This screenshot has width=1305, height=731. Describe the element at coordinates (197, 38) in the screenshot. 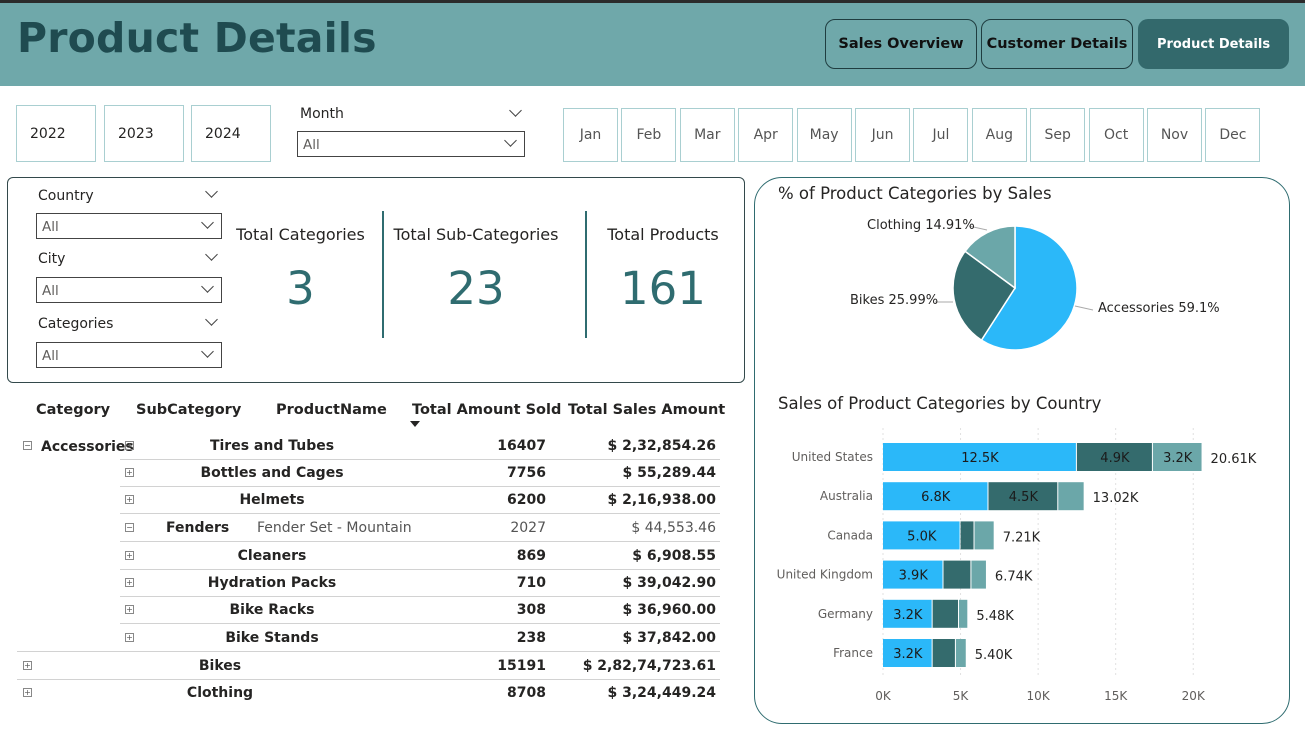

I see `page-title: Product Details` at that location.